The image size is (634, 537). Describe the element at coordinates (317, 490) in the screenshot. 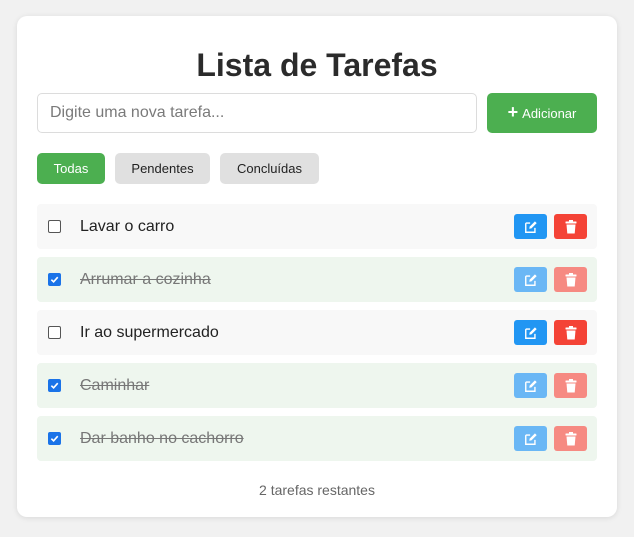

I see `remaining-count: 2 tarefas restantes` at that location.